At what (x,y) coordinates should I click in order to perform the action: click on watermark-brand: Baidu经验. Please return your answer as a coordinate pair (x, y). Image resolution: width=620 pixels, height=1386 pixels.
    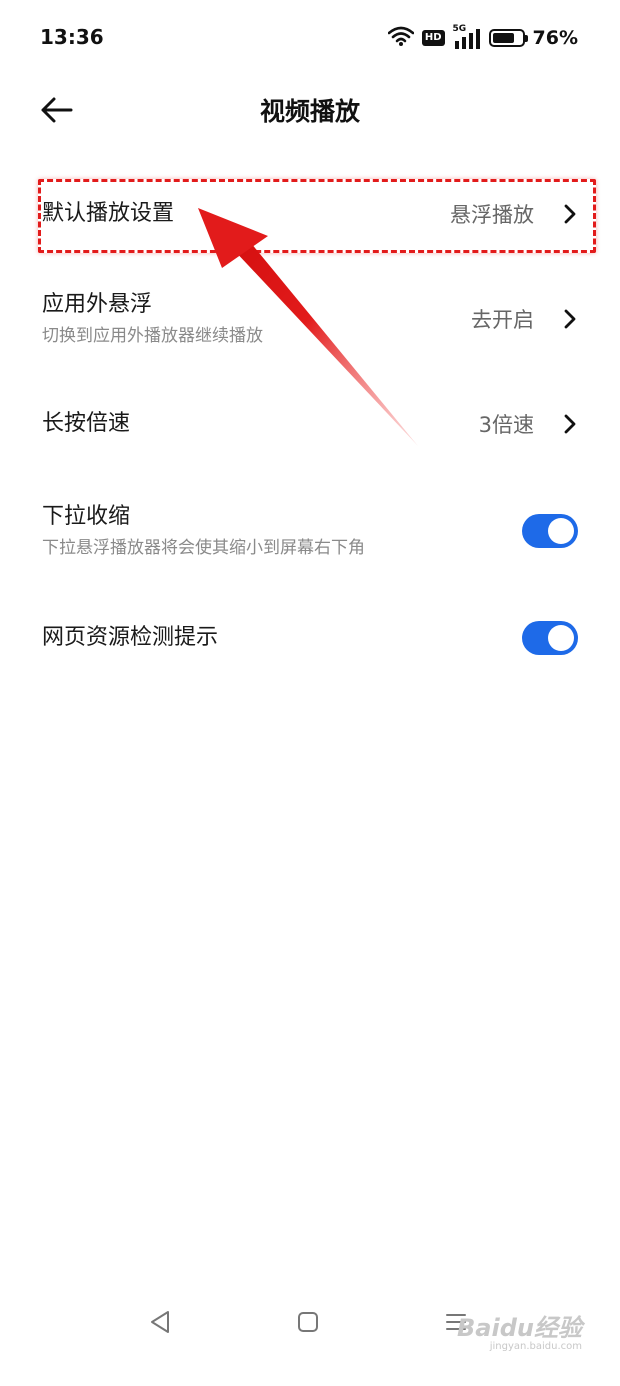
    Looking at the image, I should click on (519, 1328).